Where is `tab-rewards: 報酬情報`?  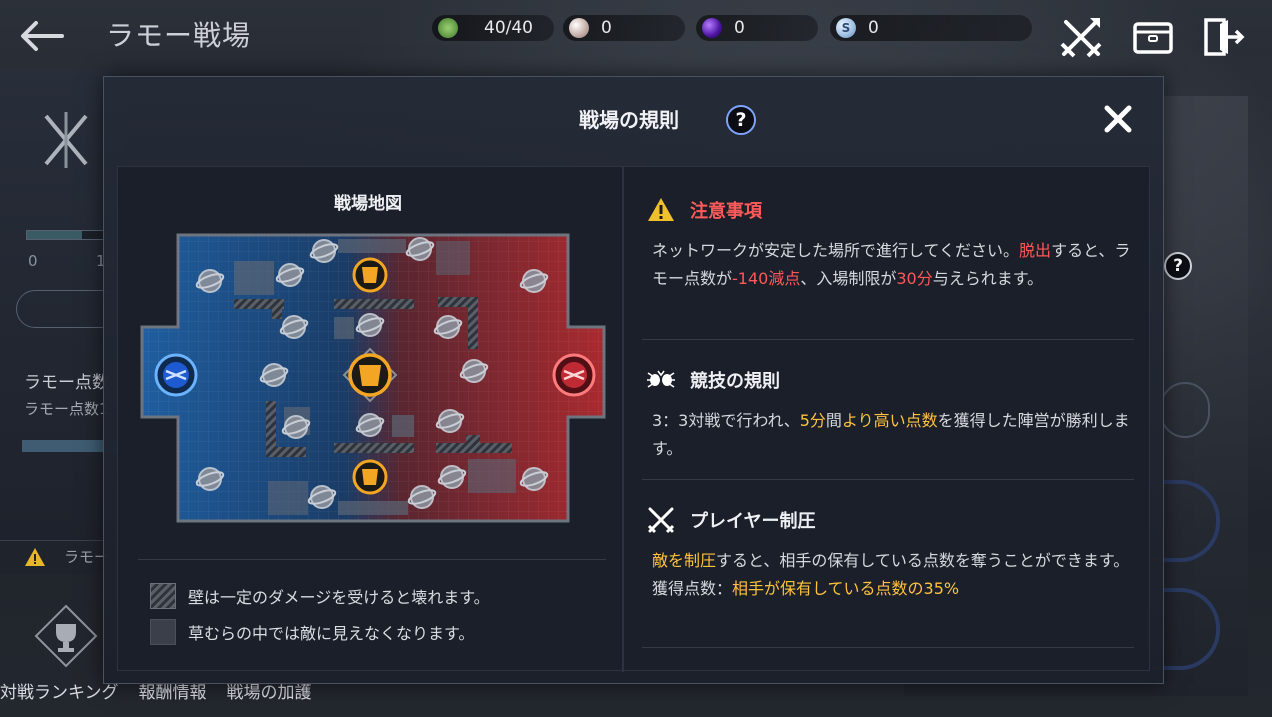 tab-rewards: 報酬情報 is located at coordinates (173, 693).